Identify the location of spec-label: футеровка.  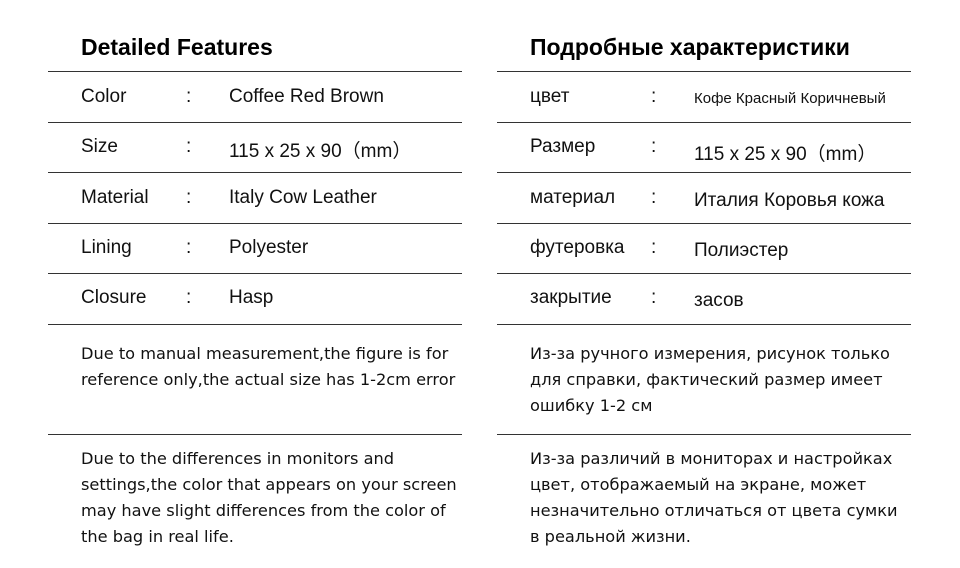
(577, 247).